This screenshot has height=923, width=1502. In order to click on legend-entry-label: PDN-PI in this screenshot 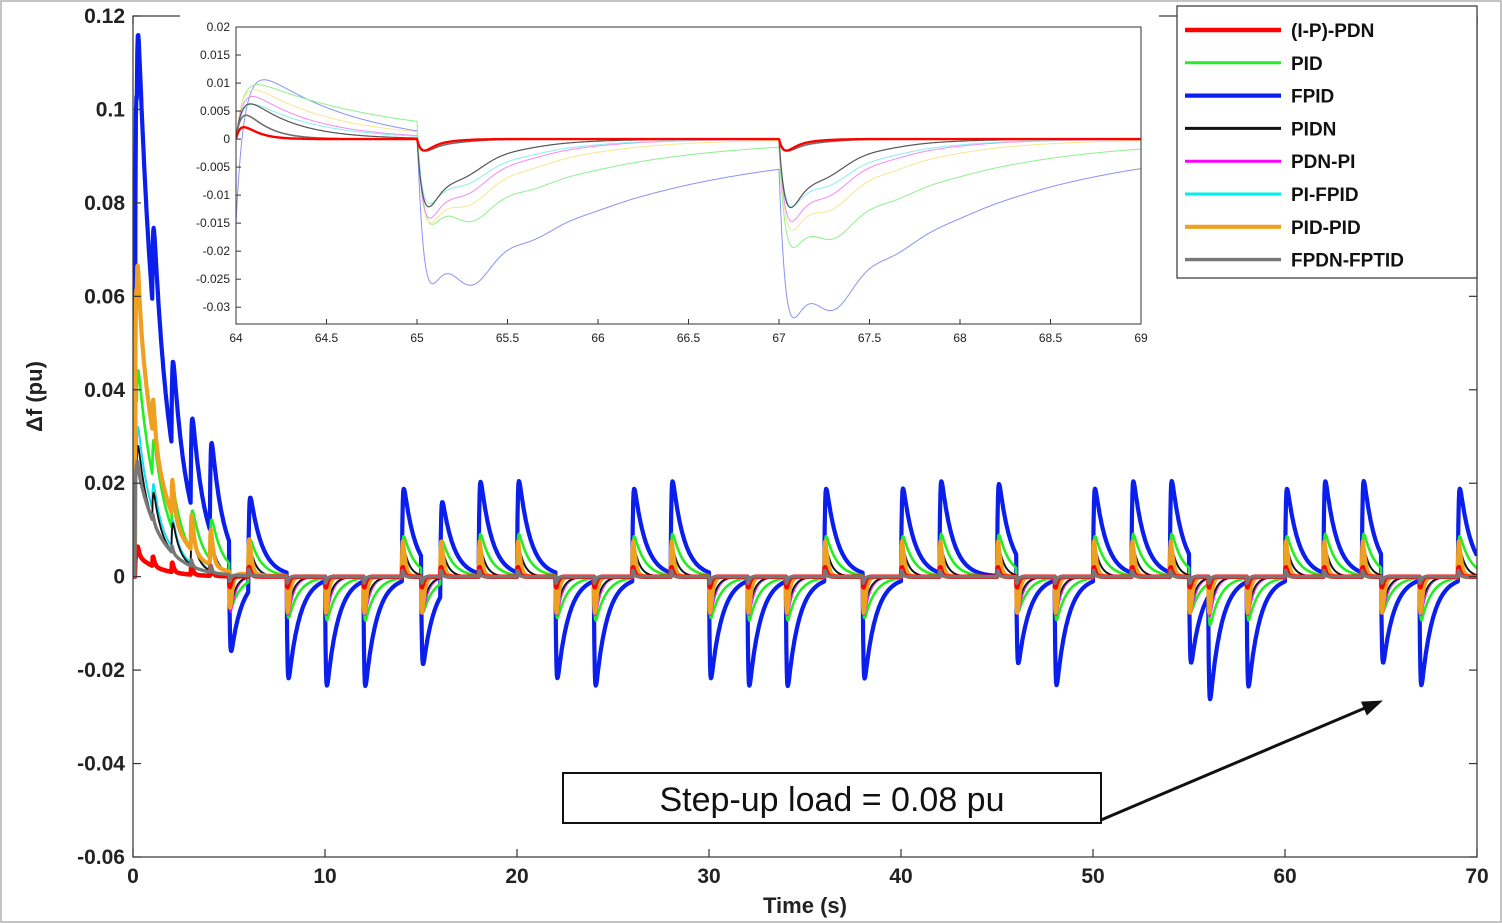, I will do `click(1323, 162)`.